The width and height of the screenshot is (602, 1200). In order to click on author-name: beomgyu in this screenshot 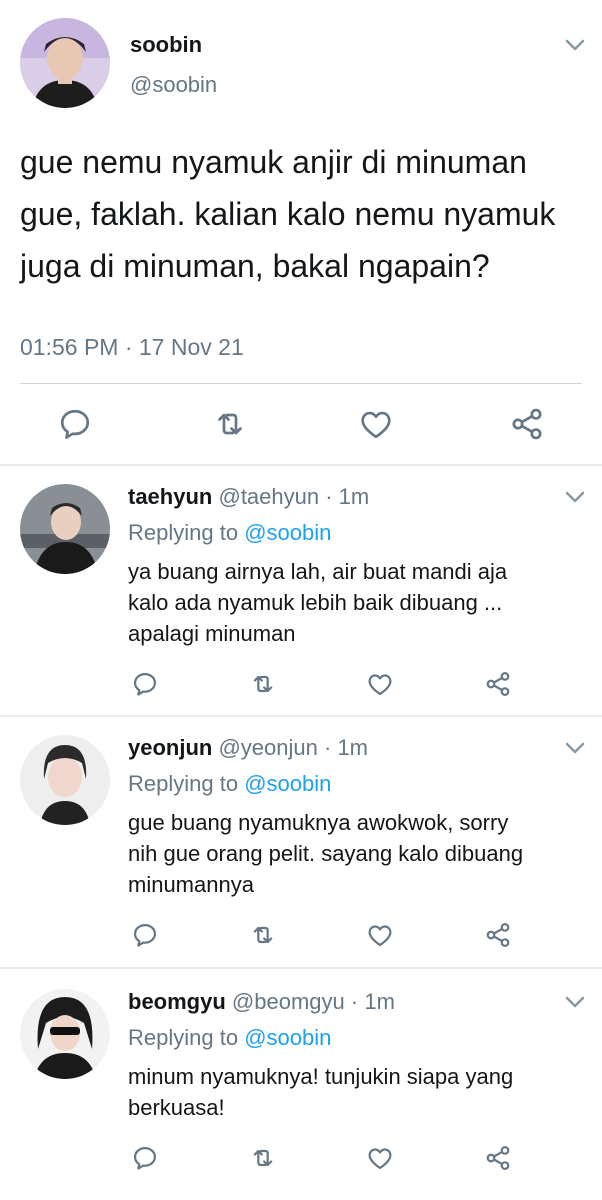, I will do `click(177, 1001)`.